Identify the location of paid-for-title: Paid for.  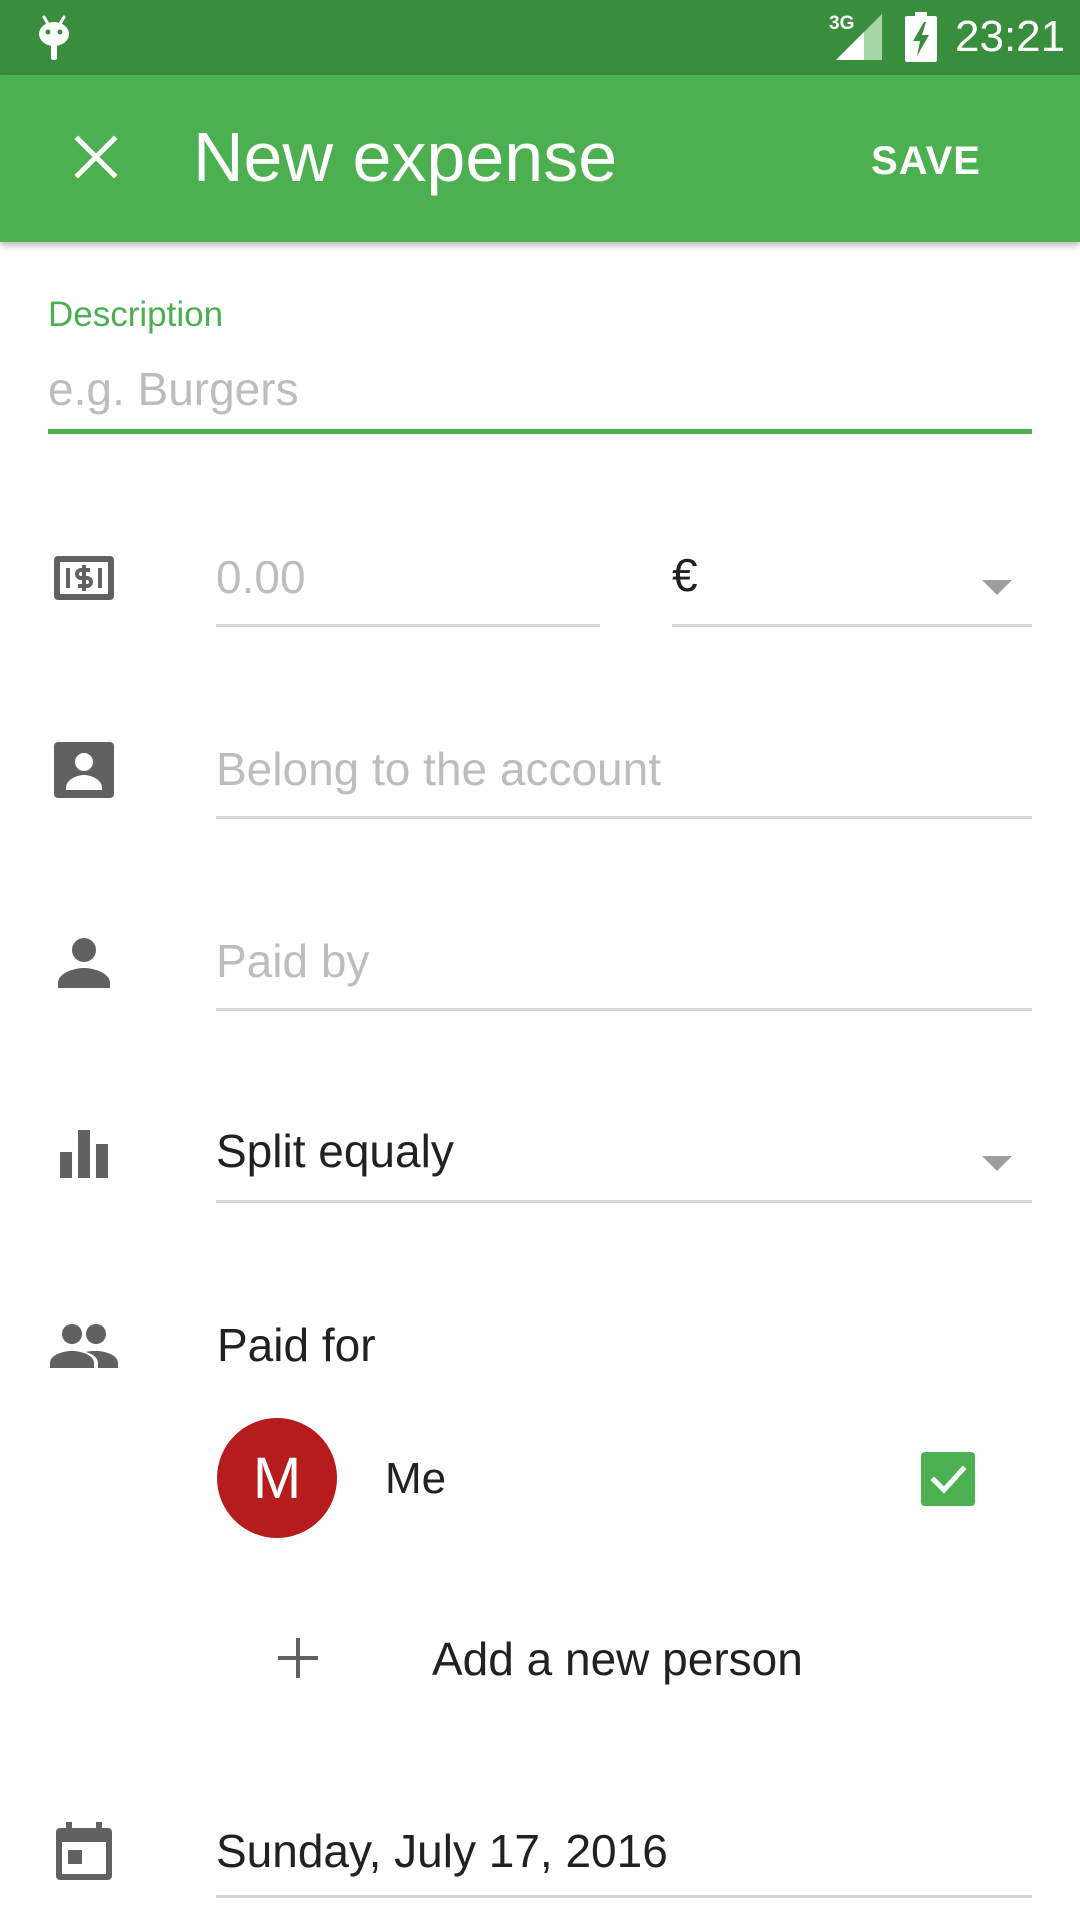
(296, 1345).